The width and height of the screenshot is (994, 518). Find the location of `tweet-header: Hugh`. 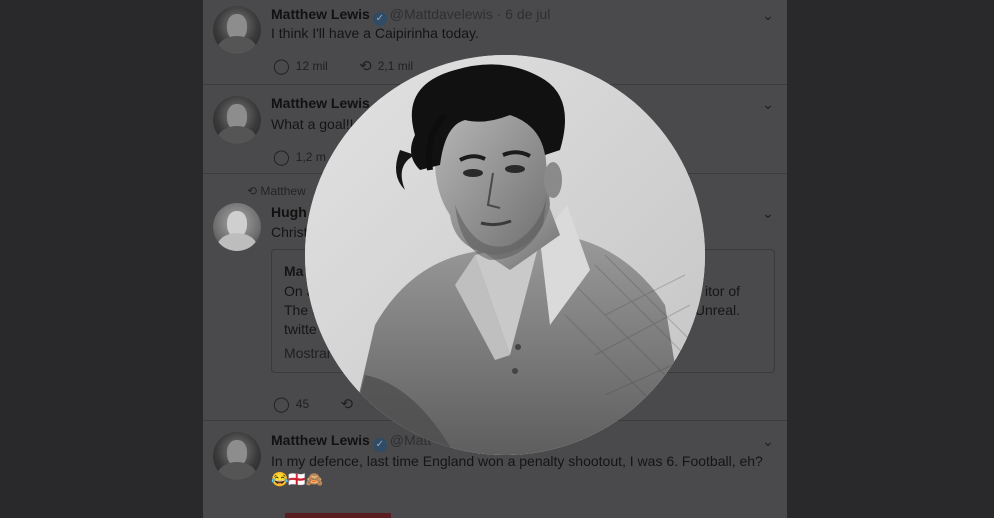

tweet-header: Hugh is located at coordinates (289, 212).